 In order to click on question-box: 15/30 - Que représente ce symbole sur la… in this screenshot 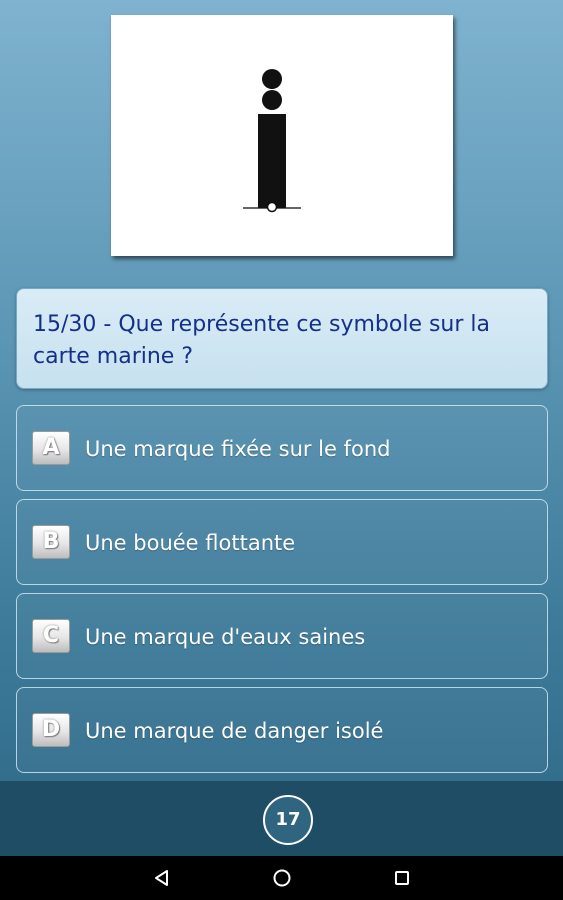, I will do `click(282, 338)`.